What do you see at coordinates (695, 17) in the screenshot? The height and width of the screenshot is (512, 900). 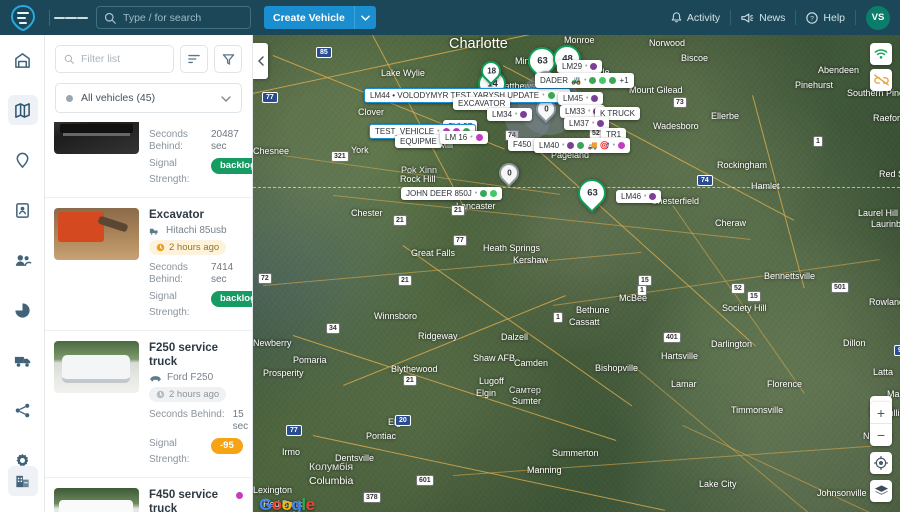 I see `activity-menu-item: Activity` at bounding box center [695, 17].